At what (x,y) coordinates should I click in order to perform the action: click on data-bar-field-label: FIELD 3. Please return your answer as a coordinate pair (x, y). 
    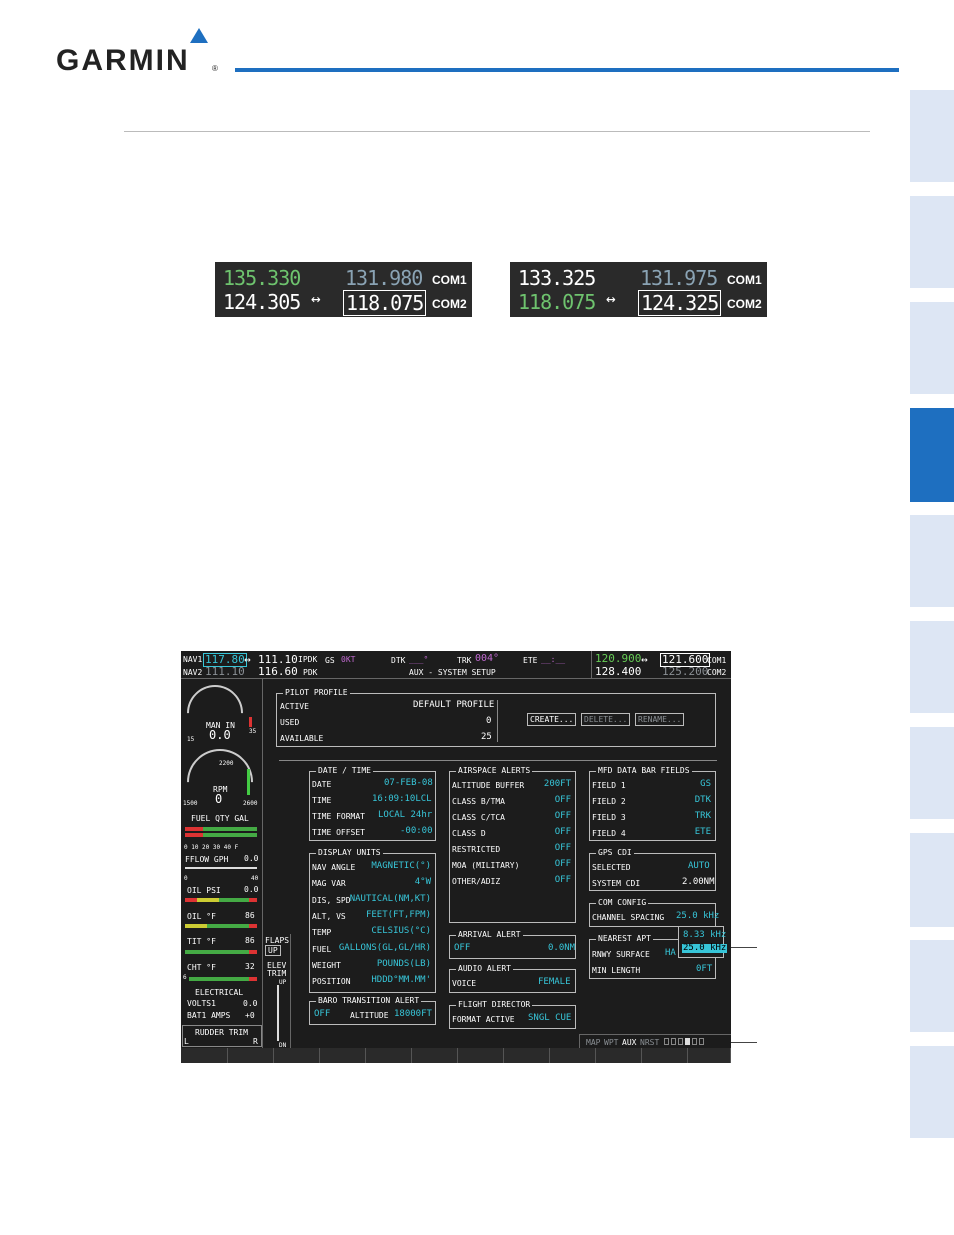
    Looking at the image, I should click on (609, 817).